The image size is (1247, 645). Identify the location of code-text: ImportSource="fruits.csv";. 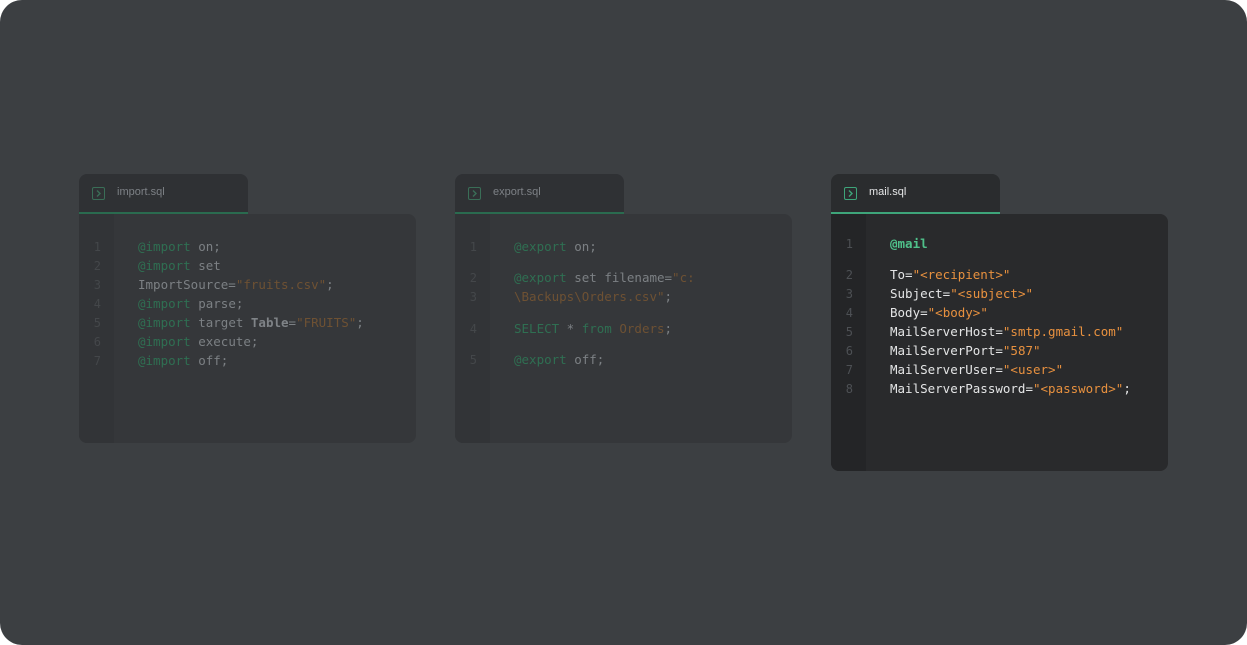
(236, 284).